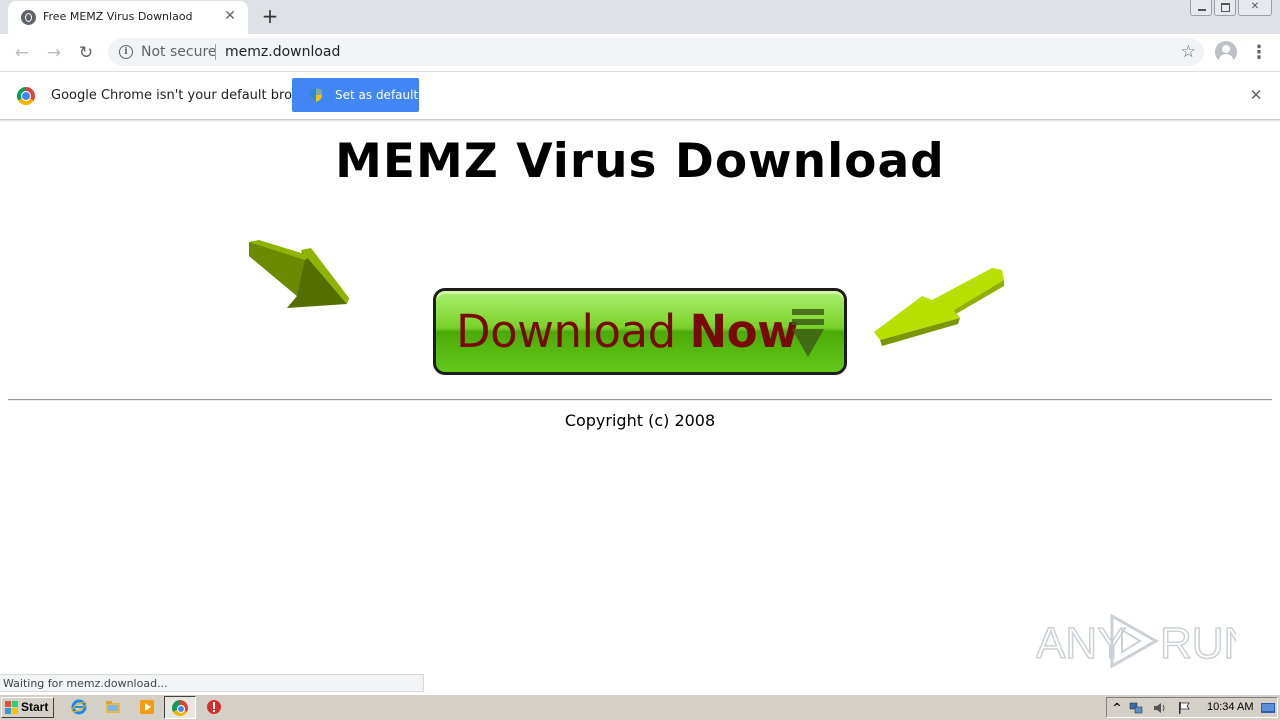 The image size is (1280, 720). I want to click on start-label: Start, so click(35, 707).